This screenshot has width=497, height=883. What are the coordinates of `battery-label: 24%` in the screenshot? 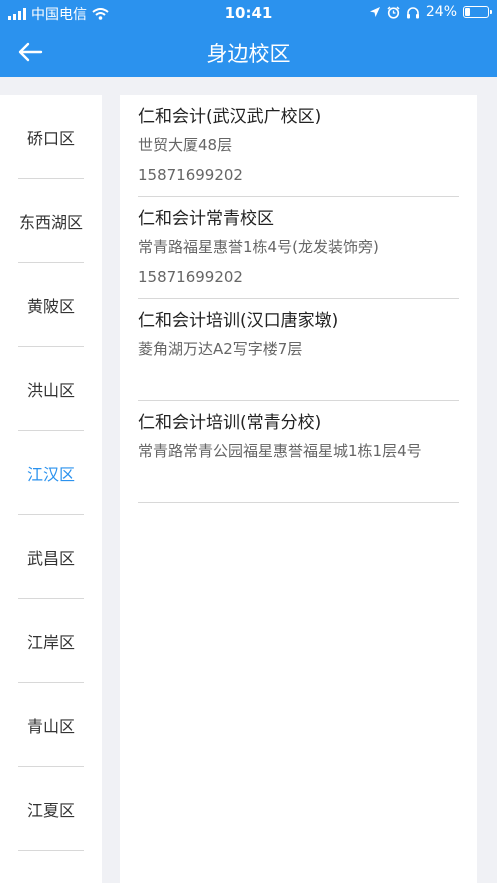 It's located at (441, 12).